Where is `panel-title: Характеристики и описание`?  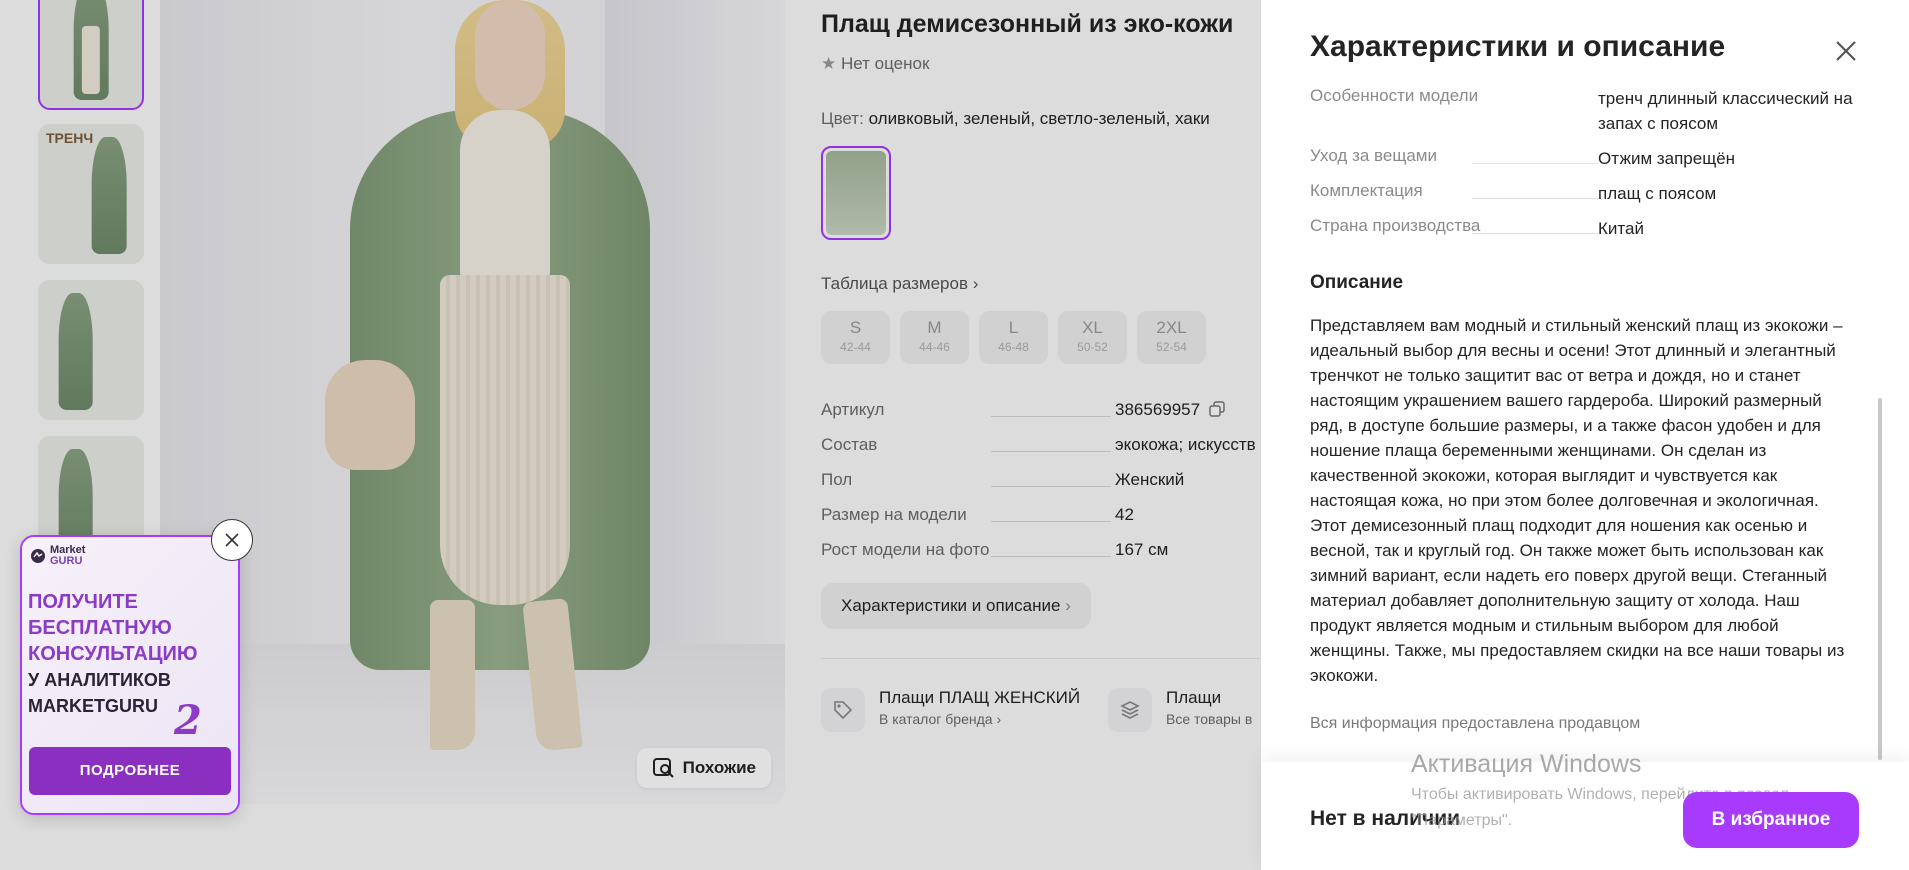 panel-title: Характеристики и описание is located at coordinates (1518, 46).